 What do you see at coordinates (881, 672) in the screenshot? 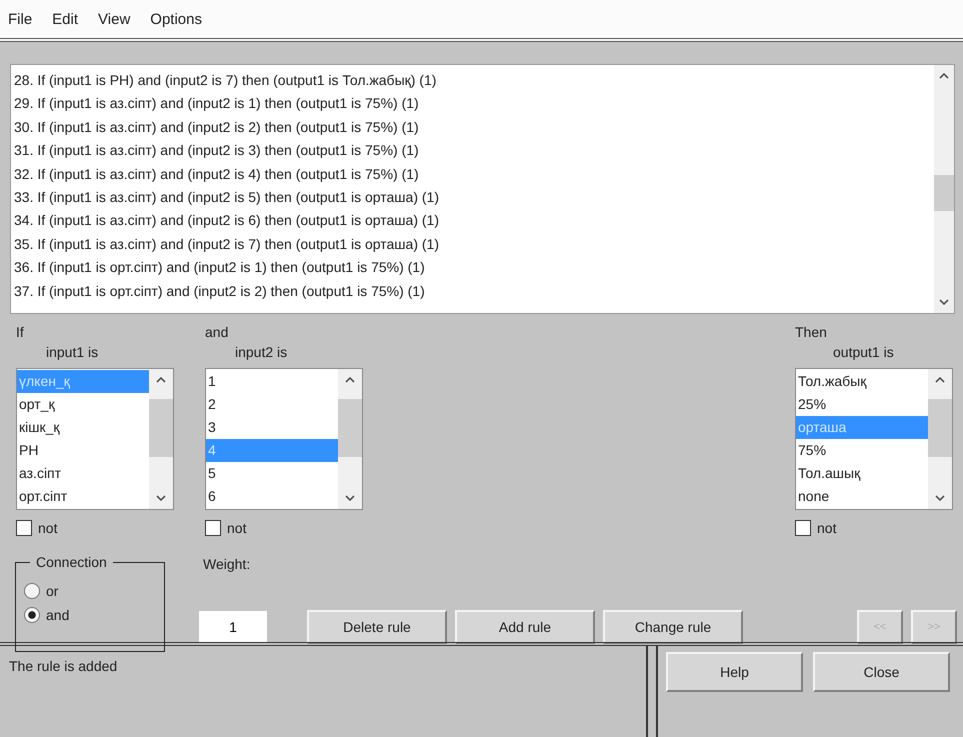
I see `footer-button: Close` at bounding box center [881, 672].